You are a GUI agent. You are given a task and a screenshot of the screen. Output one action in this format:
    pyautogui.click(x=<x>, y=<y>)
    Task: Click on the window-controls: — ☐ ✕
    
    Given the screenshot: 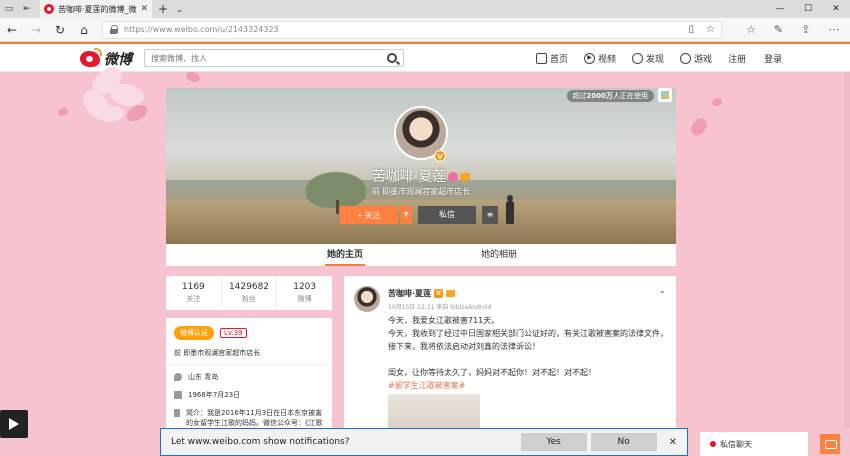 What is the action you would take?
    pyautogui.click(x=808, y=9)
    